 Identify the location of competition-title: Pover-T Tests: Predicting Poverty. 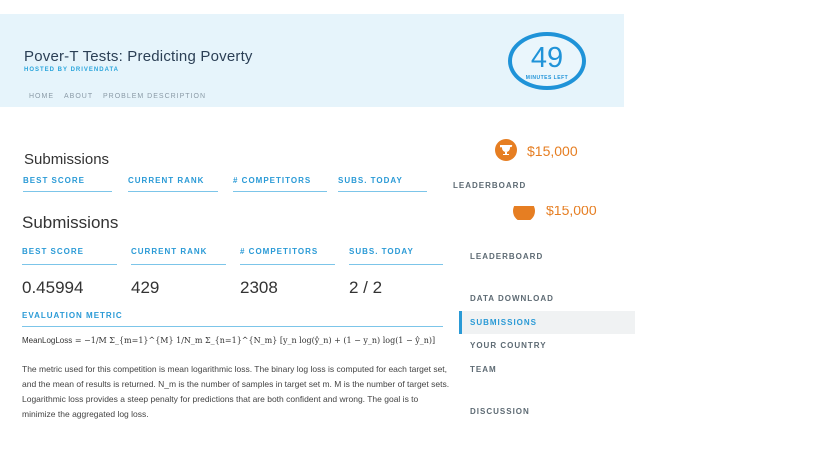
(138, 56).